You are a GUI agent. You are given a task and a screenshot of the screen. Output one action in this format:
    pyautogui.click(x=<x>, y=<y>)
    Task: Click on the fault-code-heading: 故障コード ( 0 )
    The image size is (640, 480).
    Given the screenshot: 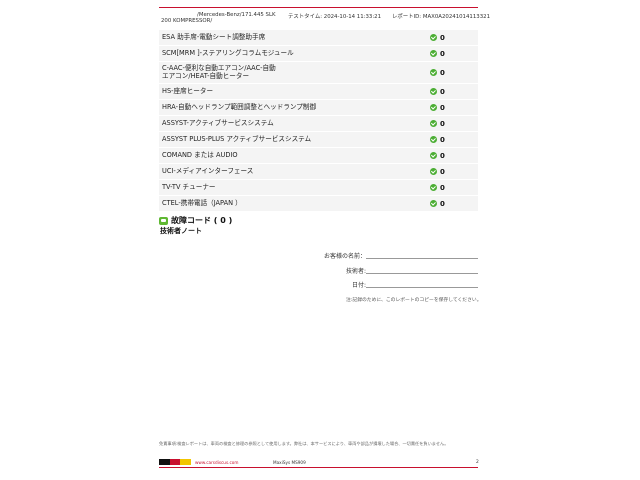 What is the action you would take?
    pyautogui.click(x=195, y=220)
    